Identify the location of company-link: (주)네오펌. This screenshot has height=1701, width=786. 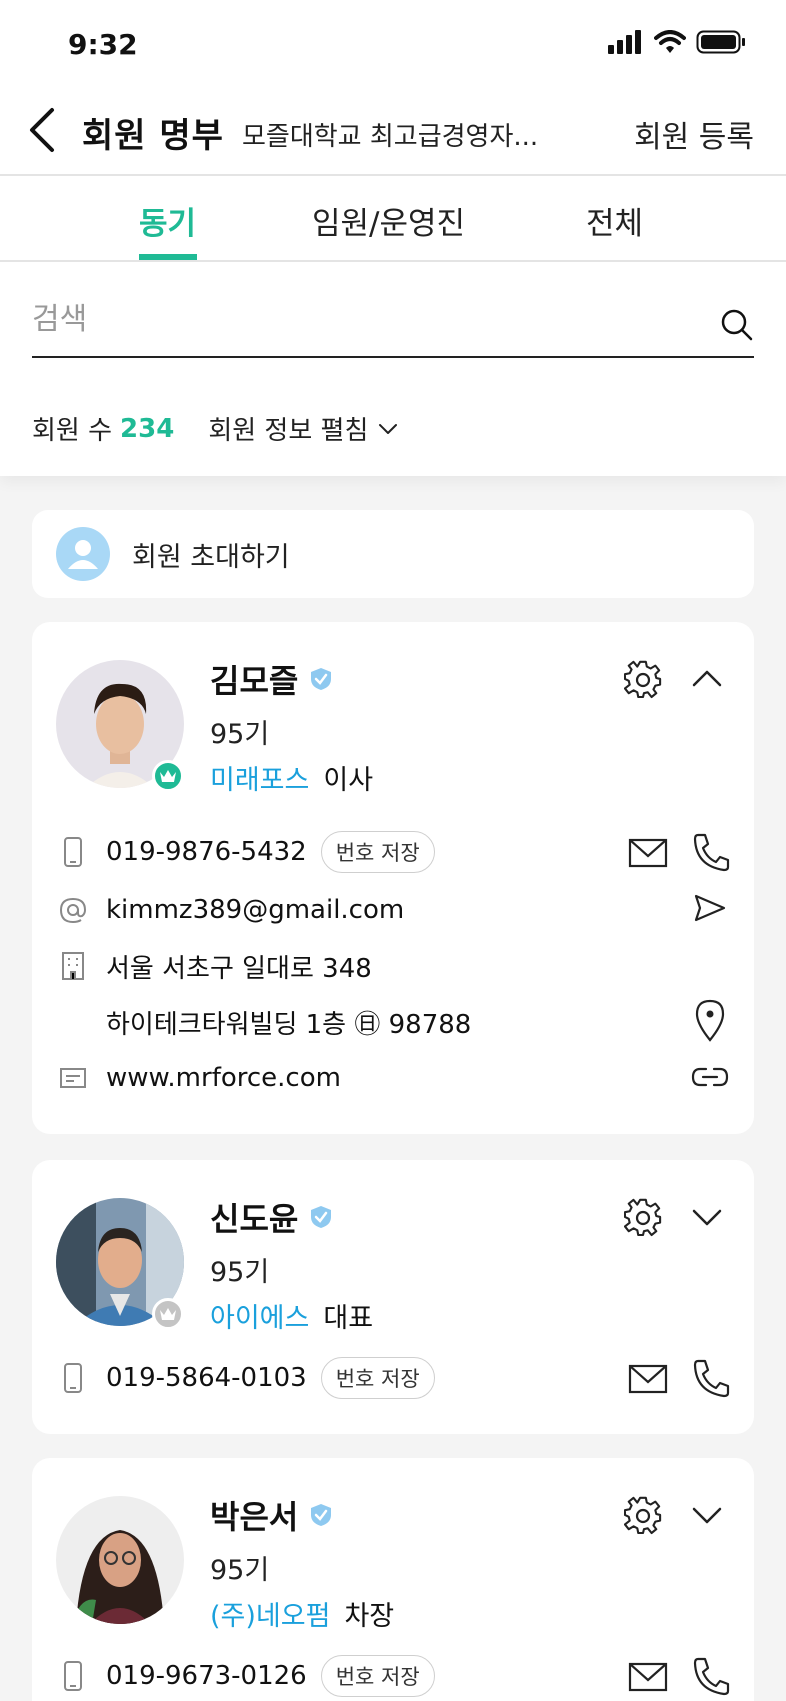
(270, 1613).